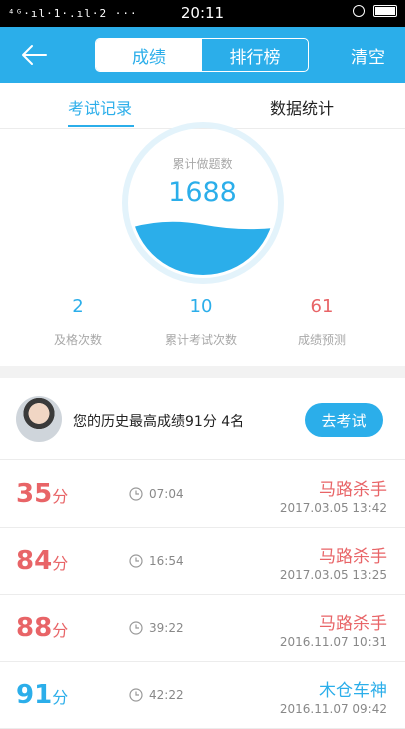 Image resolution: width=405 pixels, height=729 pixels. What do you see at coordinates (166, 628) in the screenshot?
I see `record-duration: 39:22` at bounding box center [166, 628].